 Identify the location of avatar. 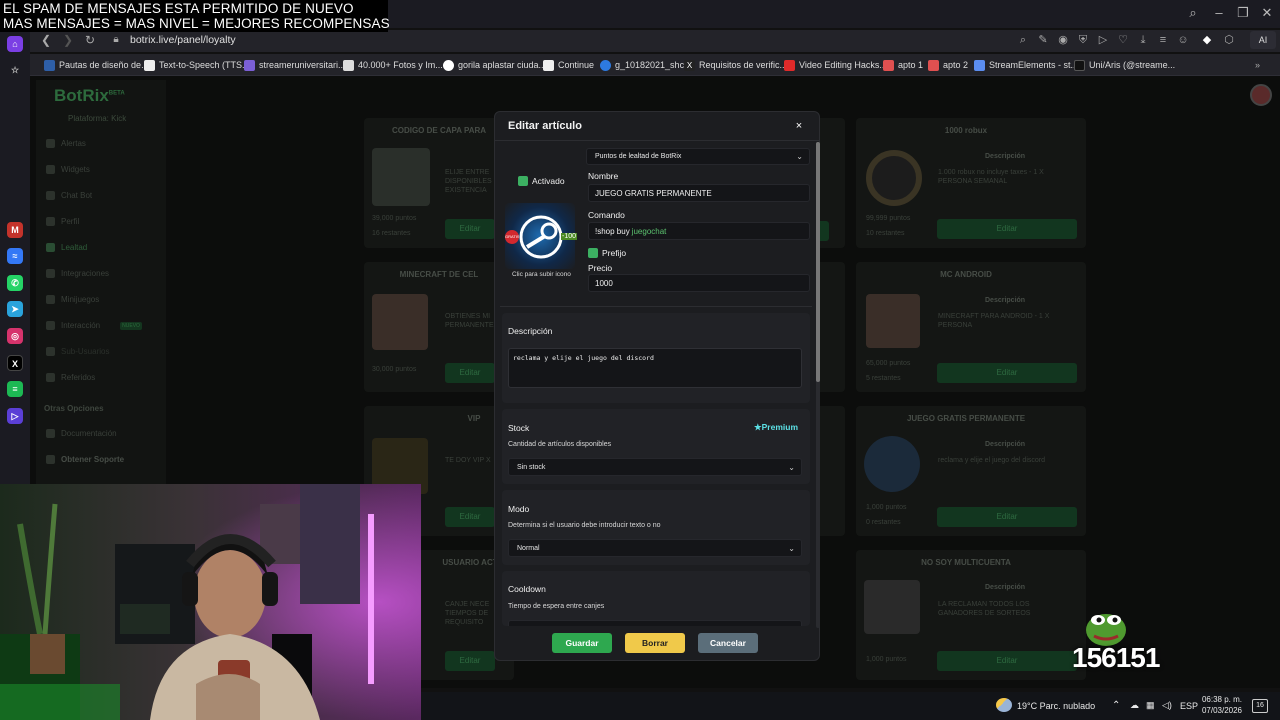
(1261, 95).